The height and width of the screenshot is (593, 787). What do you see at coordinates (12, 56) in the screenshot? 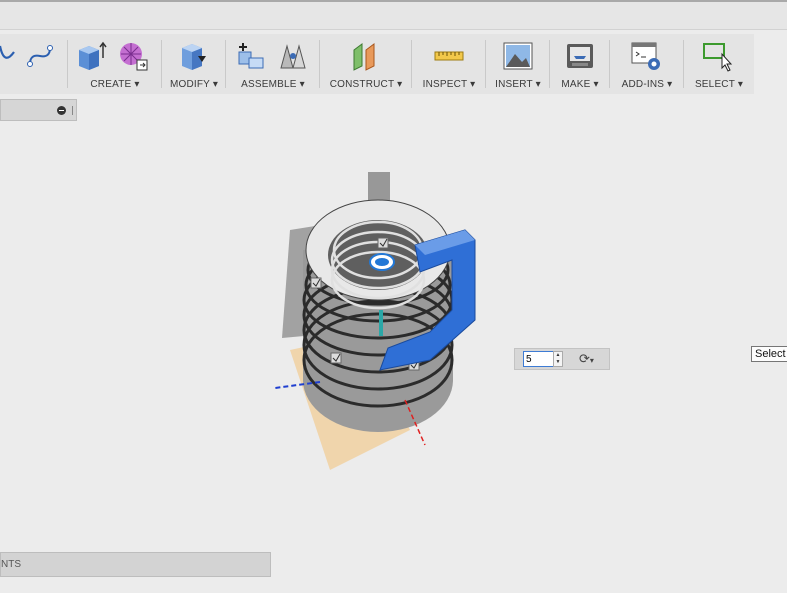
I see `sketch-arc-icon` at bounding box center [12, 56].